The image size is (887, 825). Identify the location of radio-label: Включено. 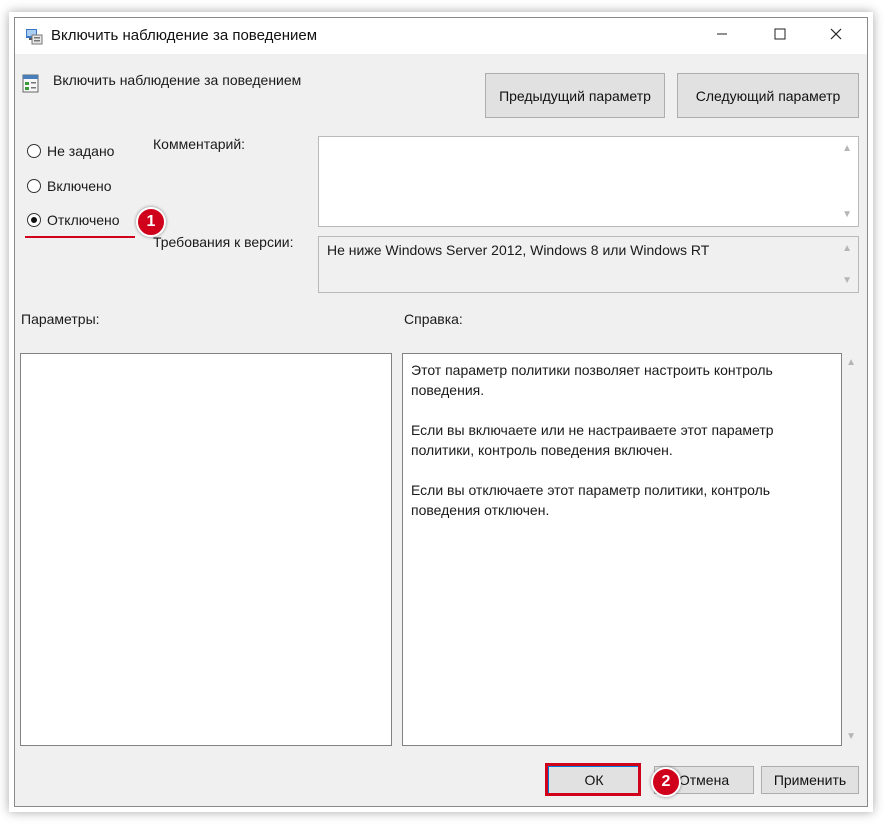
(79, 186).